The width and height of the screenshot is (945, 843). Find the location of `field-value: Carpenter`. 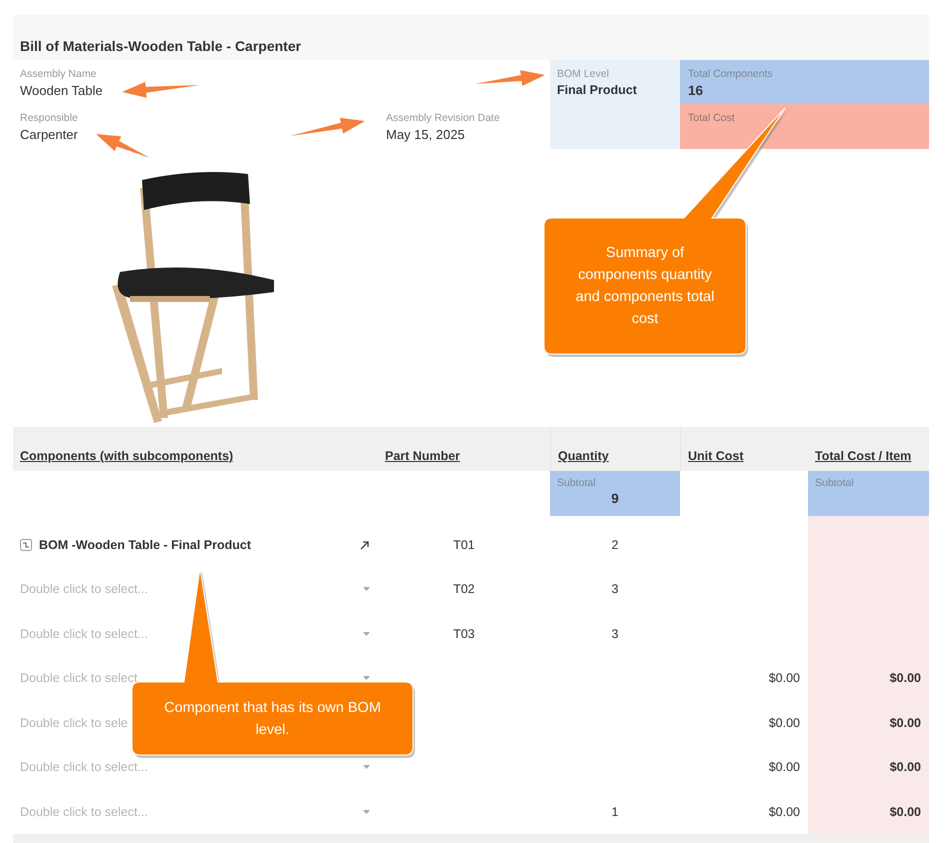

field-value: Carpenter is located at coordinates (49, 134).